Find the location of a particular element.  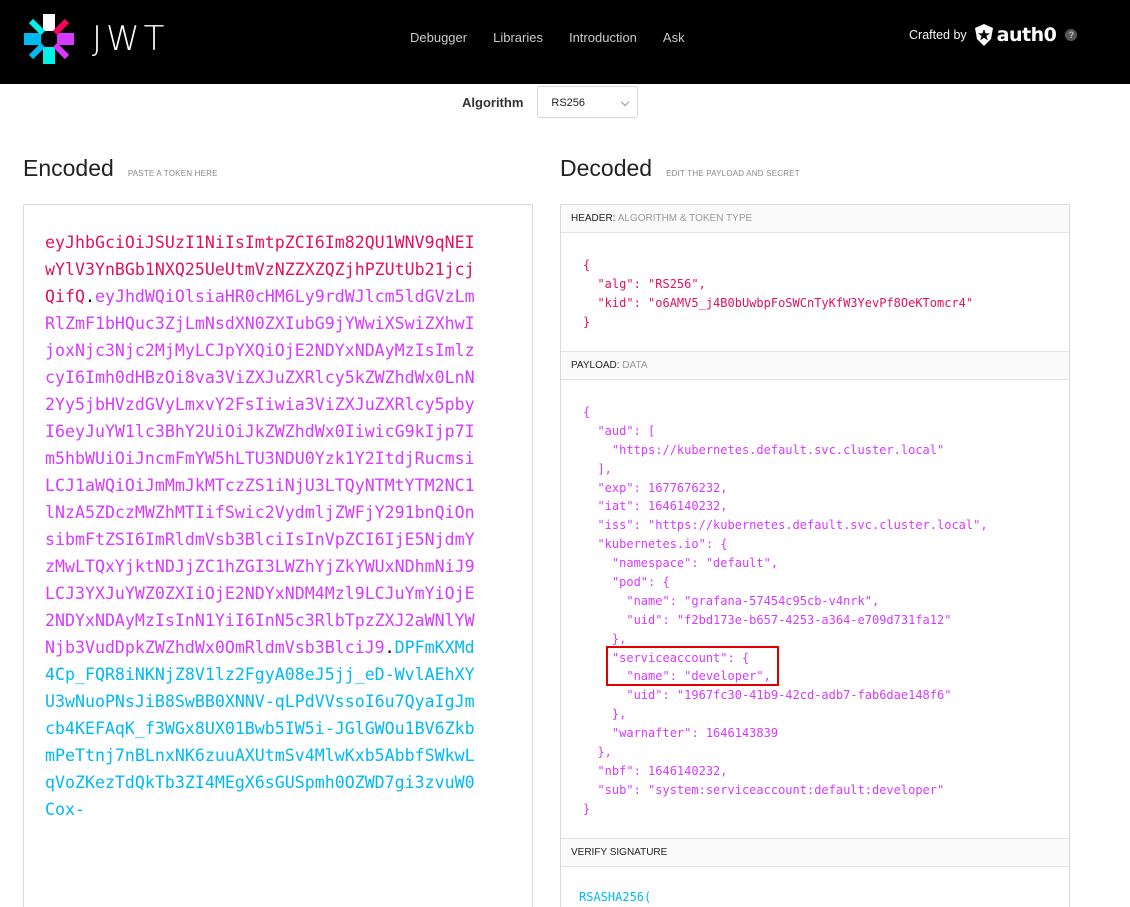

payload-json-line: "nbf": 1646140232, is located at coordinates (655, 770).